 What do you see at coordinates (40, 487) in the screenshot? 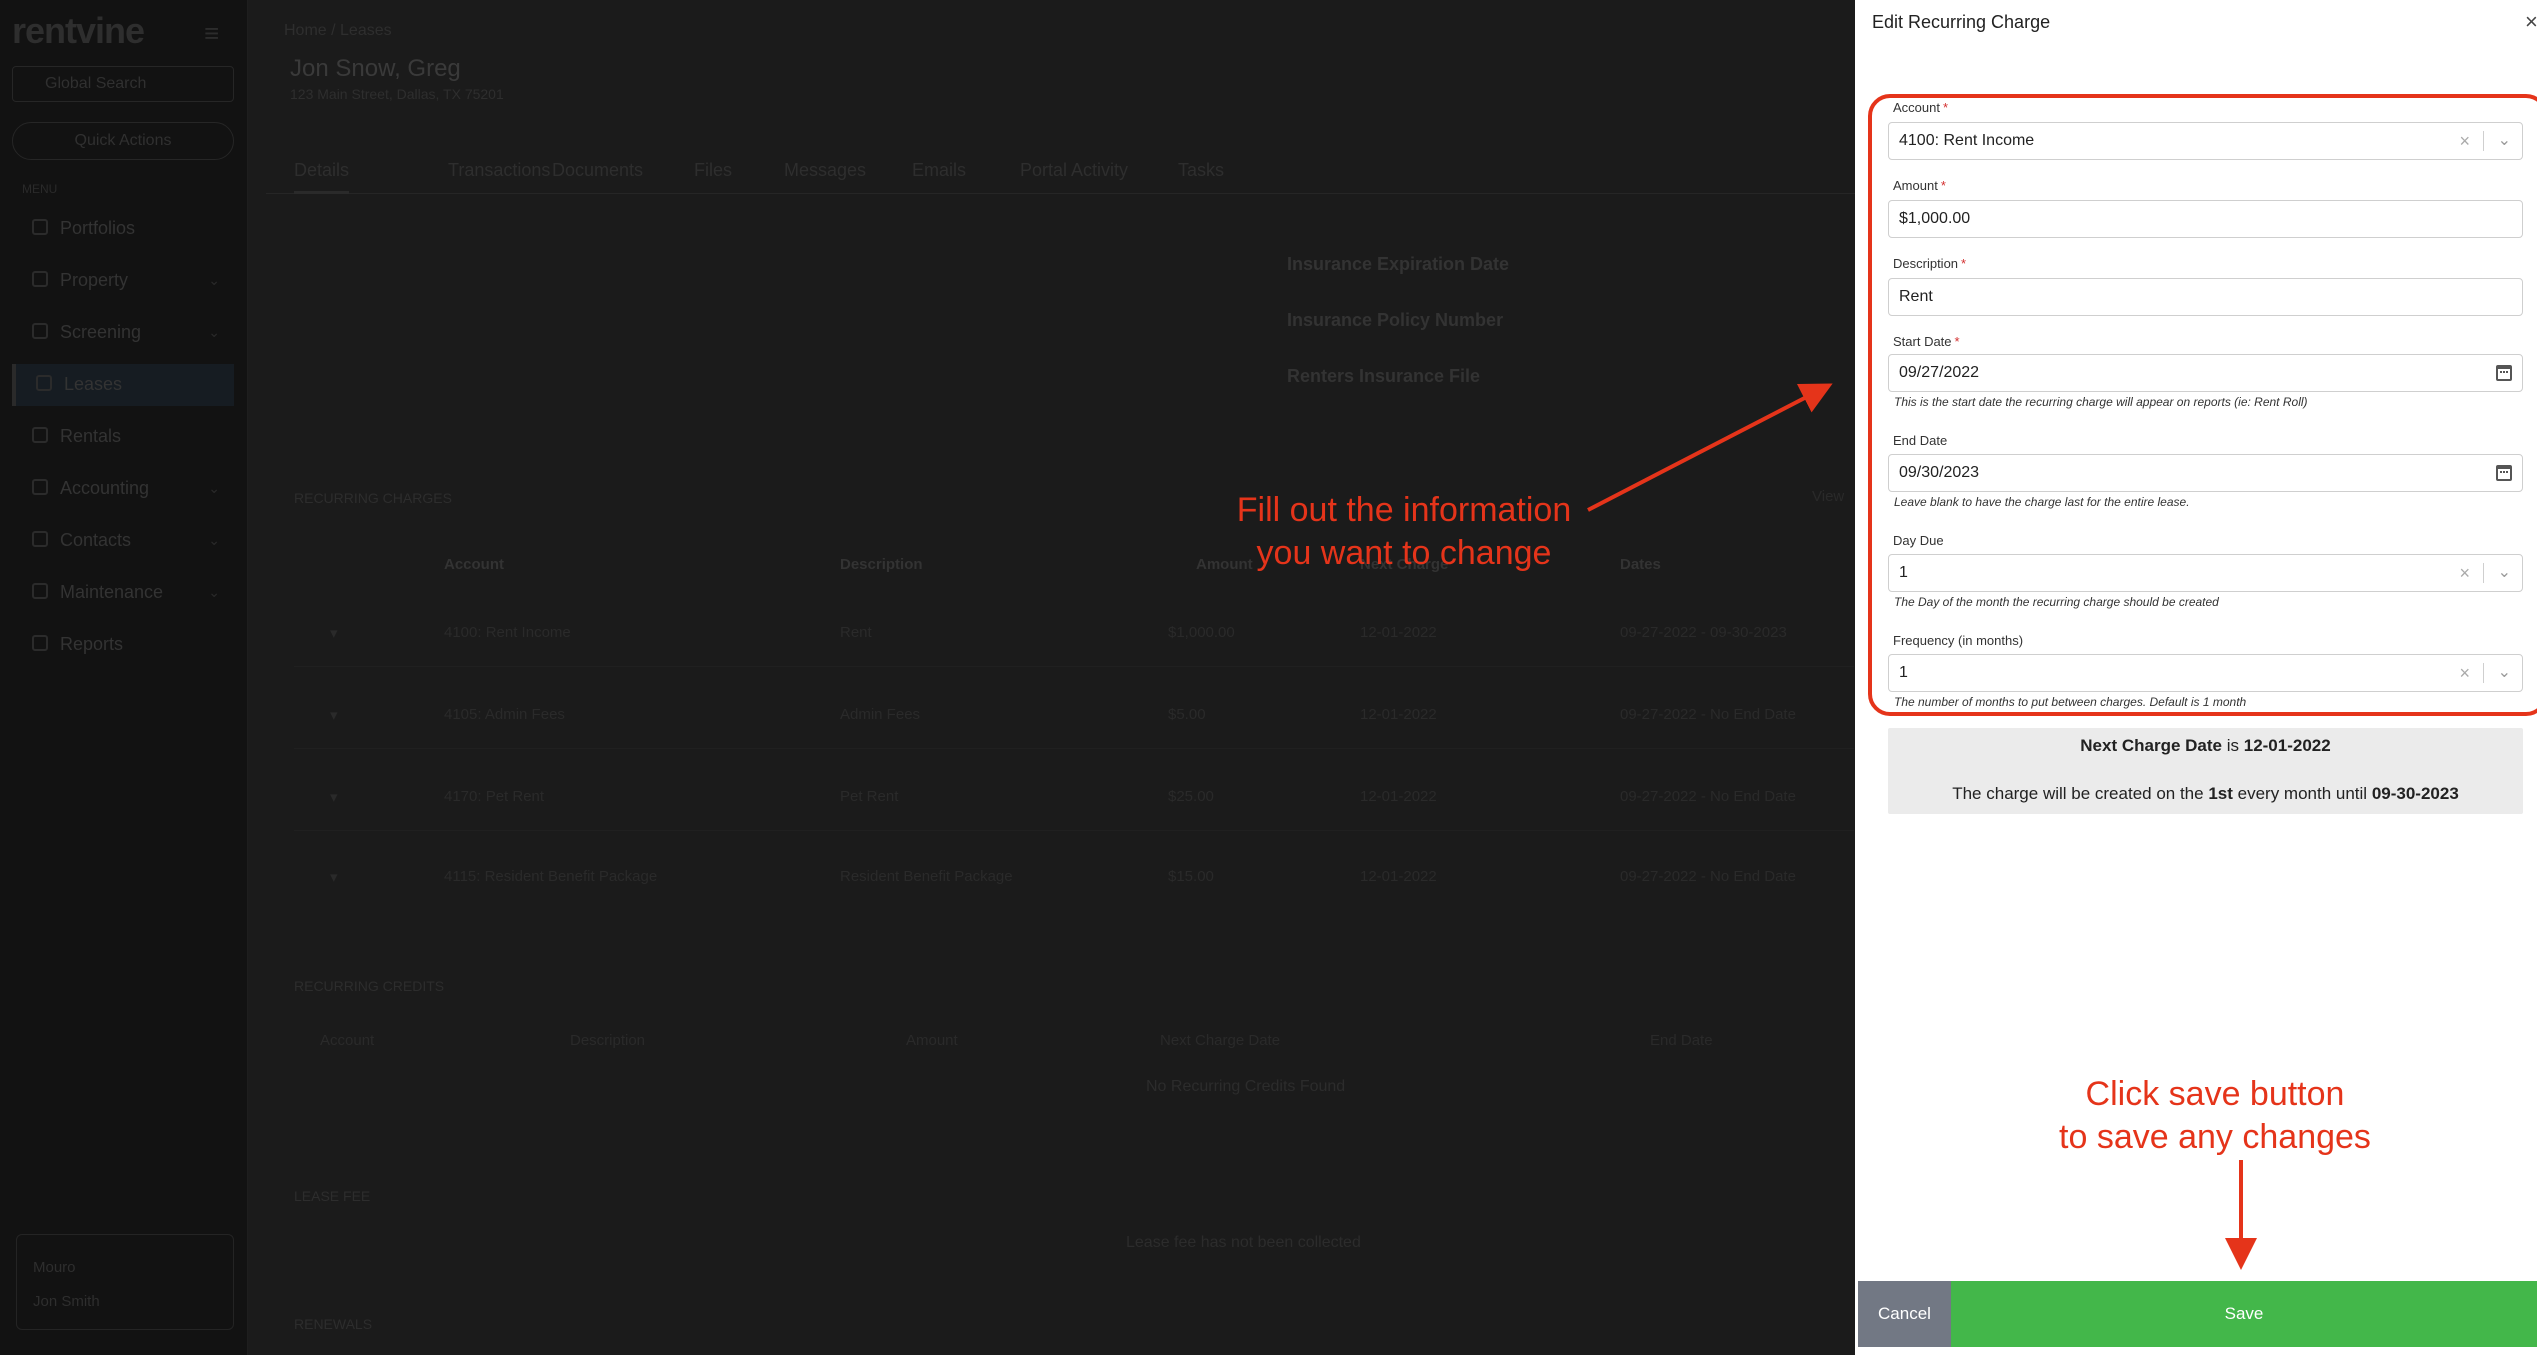
I see `accounting-icon` at bounding box center [40, 487].